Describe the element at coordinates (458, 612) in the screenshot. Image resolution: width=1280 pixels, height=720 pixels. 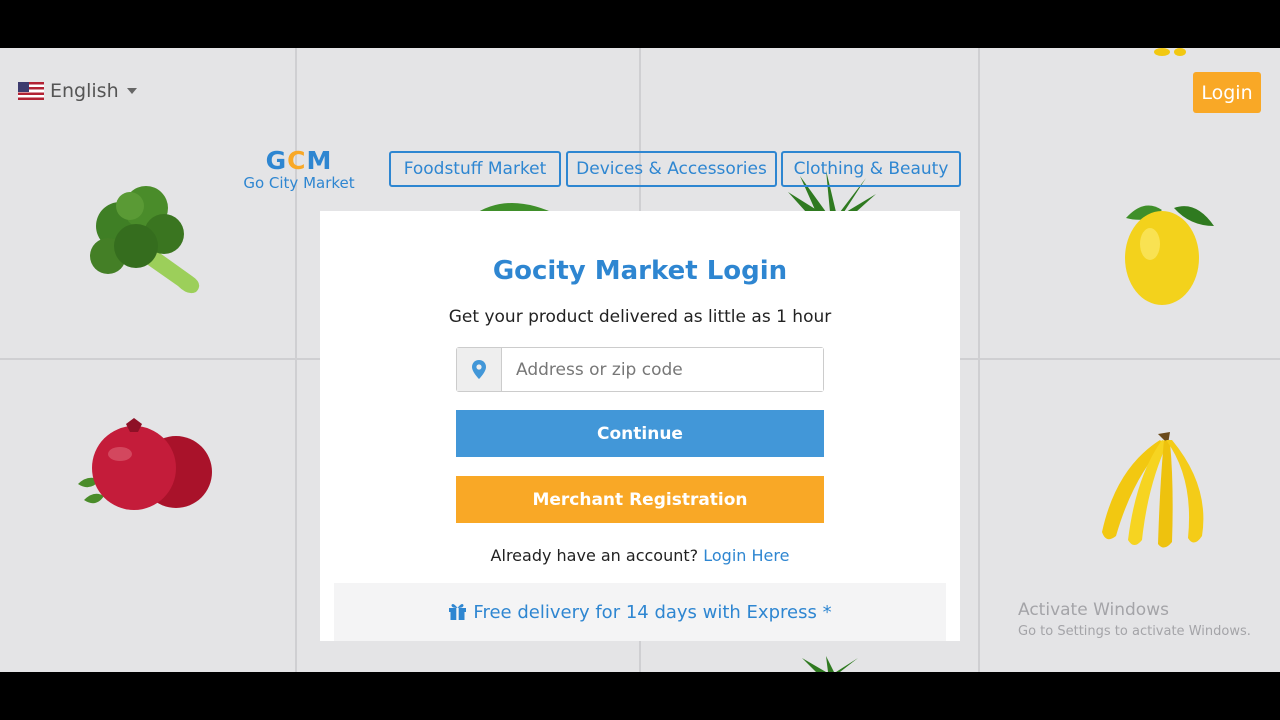
I see `gift-icon` at that location.